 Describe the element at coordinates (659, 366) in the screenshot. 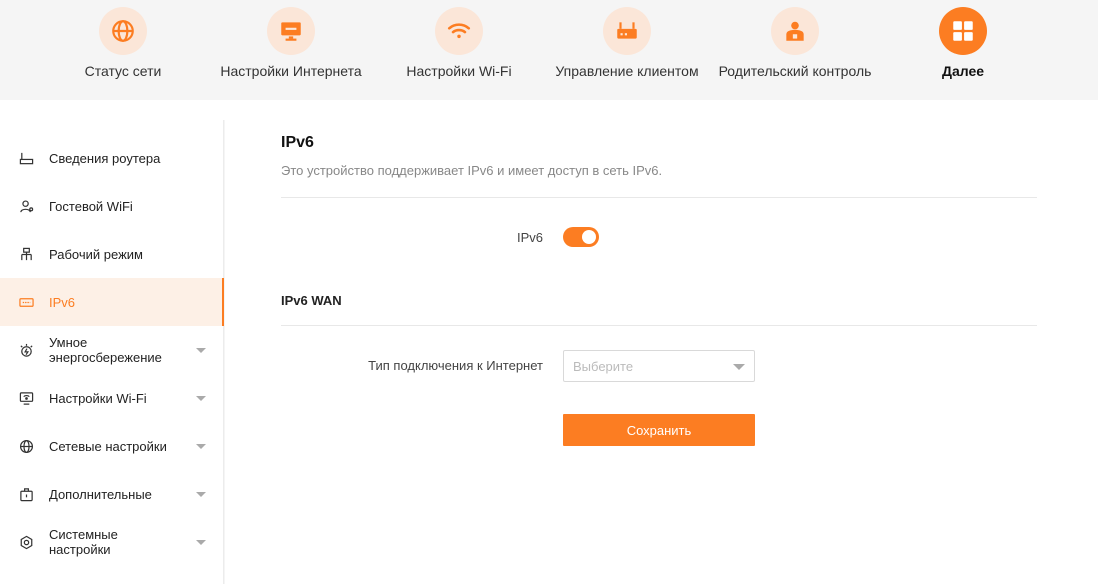

I see `connection-type-select: Выберите` at that location.